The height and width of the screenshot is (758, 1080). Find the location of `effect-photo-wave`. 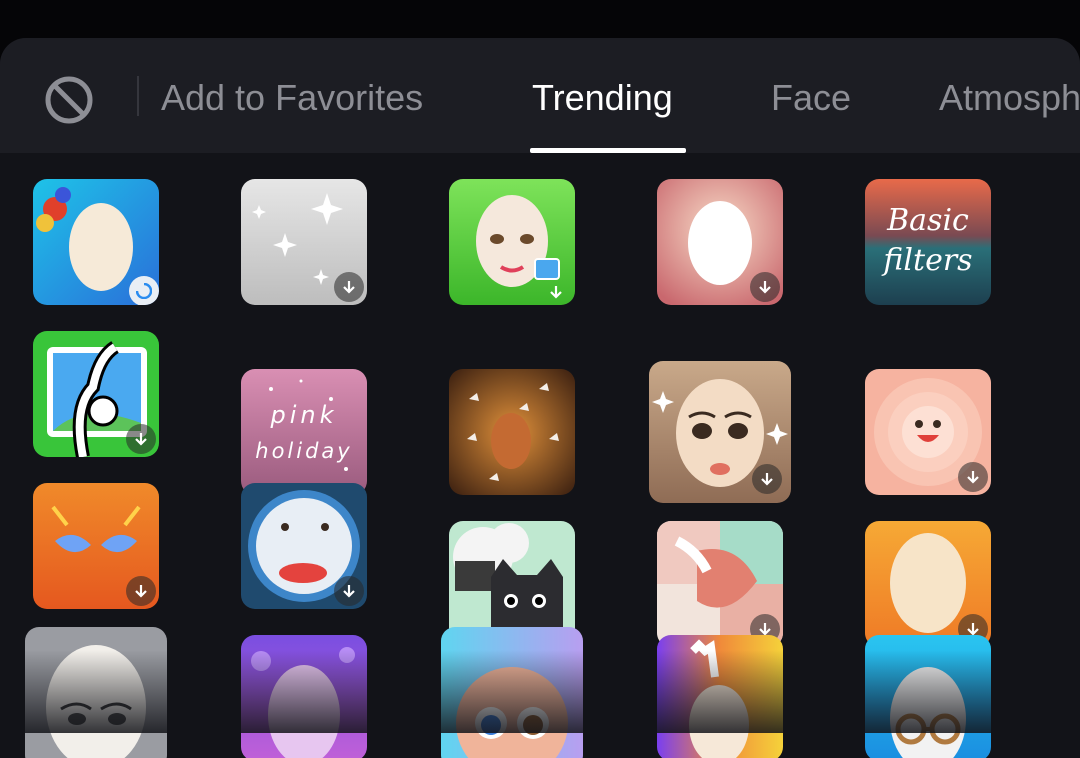

effect-photo-wave is located at coordinates (96, 394).